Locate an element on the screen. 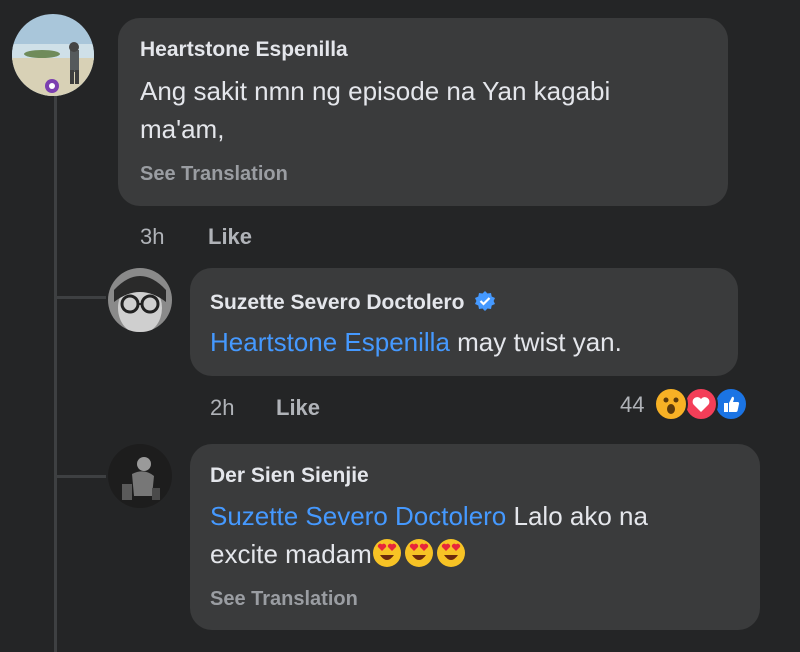  comment-text-line: Ang sakit nmn ng episode na Yan kagabi is located at coordinates (375, 91).